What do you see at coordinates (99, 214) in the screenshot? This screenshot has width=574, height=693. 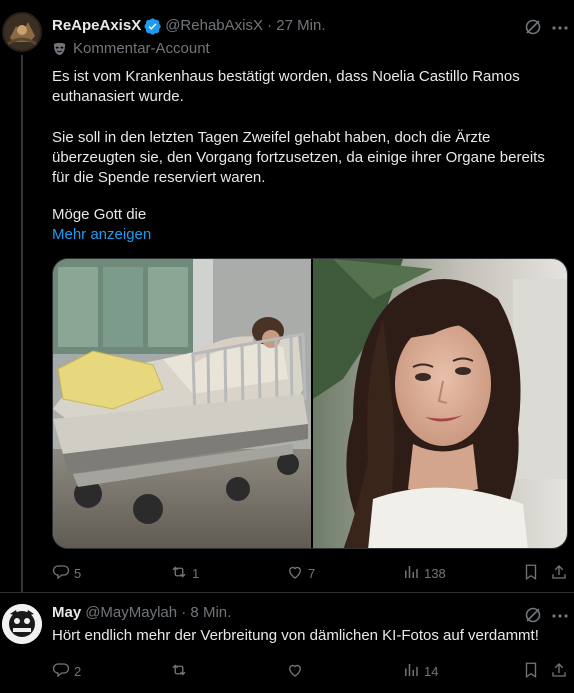 I see `post-text-paragraph-3: Möge Gott die` at bounding box center [99, 214].